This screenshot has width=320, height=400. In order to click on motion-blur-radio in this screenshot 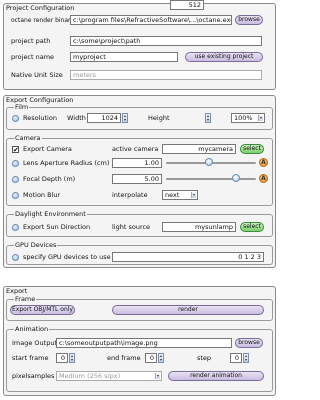, I will do `click(15, 195)`.